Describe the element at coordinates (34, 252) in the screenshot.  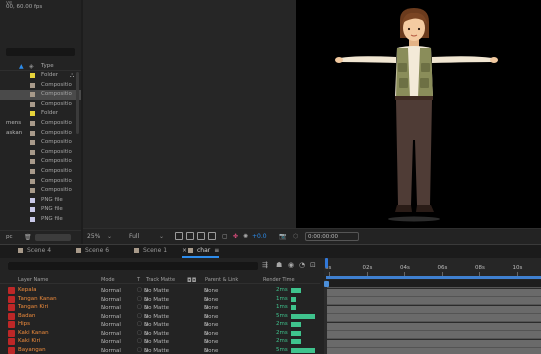
I see `tab-scene-4: Scene 4` at that location.